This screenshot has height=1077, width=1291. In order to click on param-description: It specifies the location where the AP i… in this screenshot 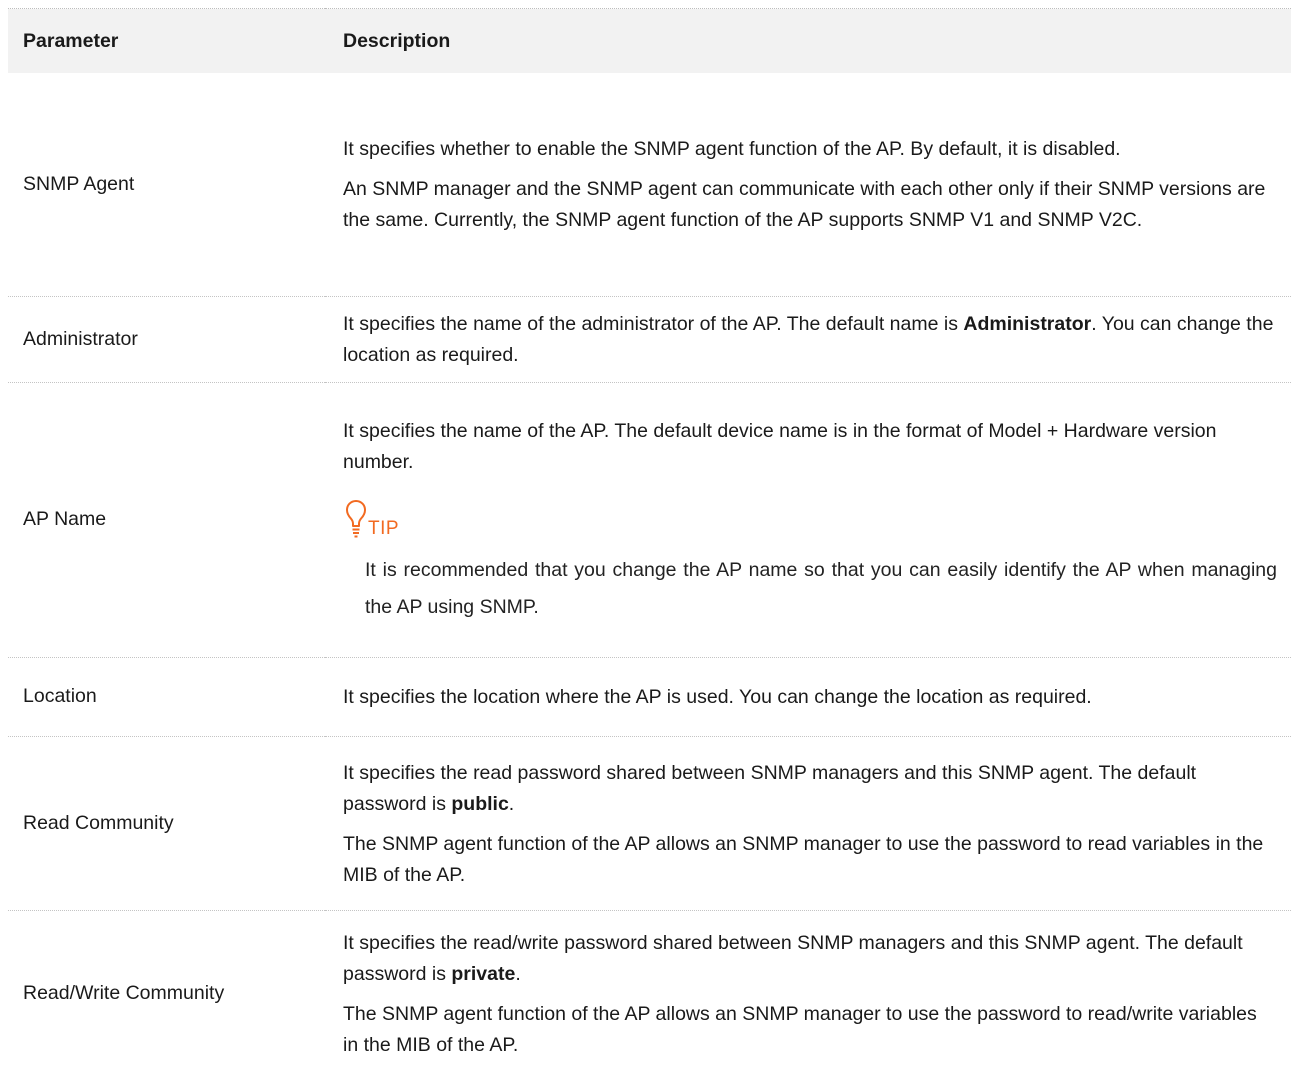, I will do `click(808, 697)`.